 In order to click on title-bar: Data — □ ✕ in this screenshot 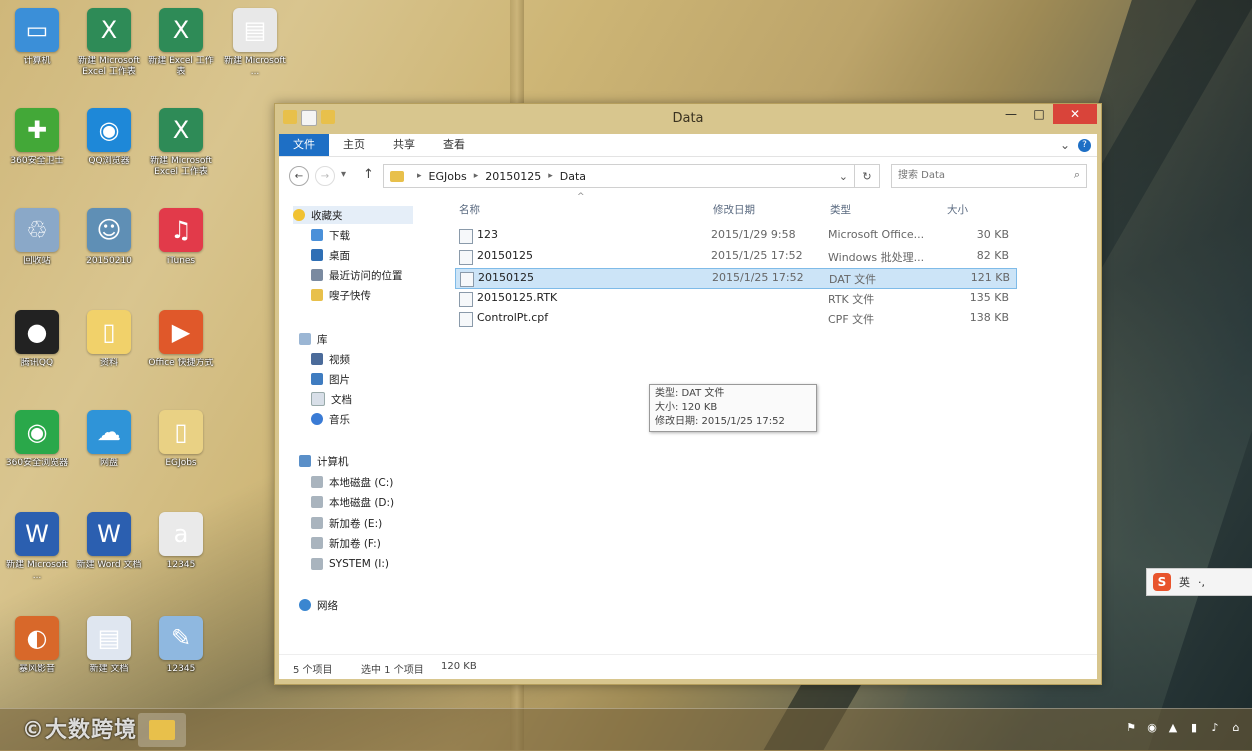, I will do `click(688, 118)`.